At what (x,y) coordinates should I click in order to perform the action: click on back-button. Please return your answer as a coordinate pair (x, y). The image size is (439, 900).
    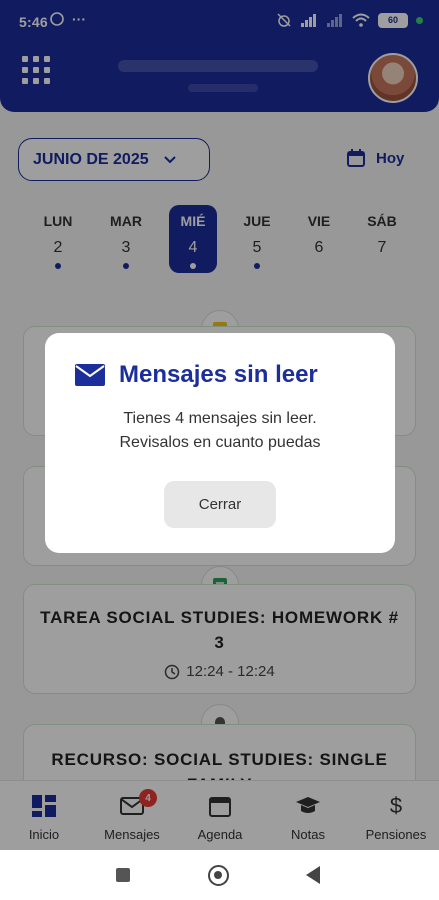
    Looking at the image, I should click on (313, 875).